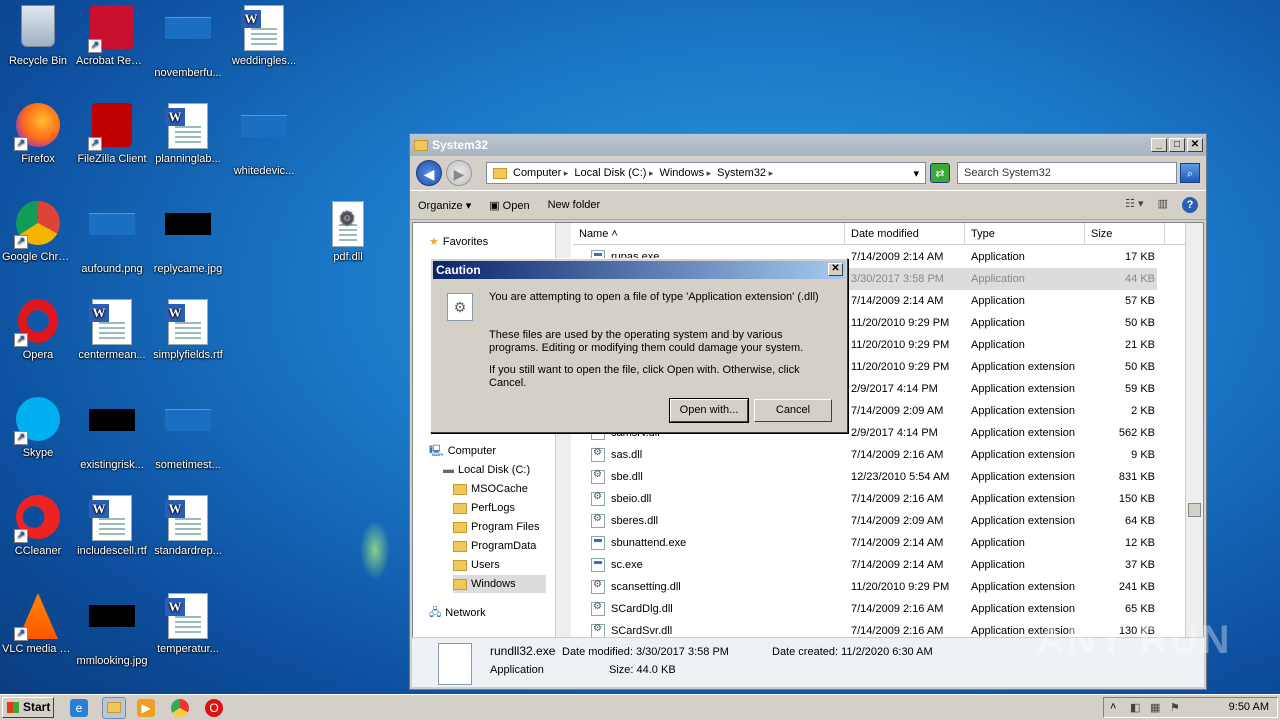 The image size is (1280, 720). Describe the element at coordinates (639, 270) in the screenshot. I see `dialog-titlebar: Caution ✕` at that location.